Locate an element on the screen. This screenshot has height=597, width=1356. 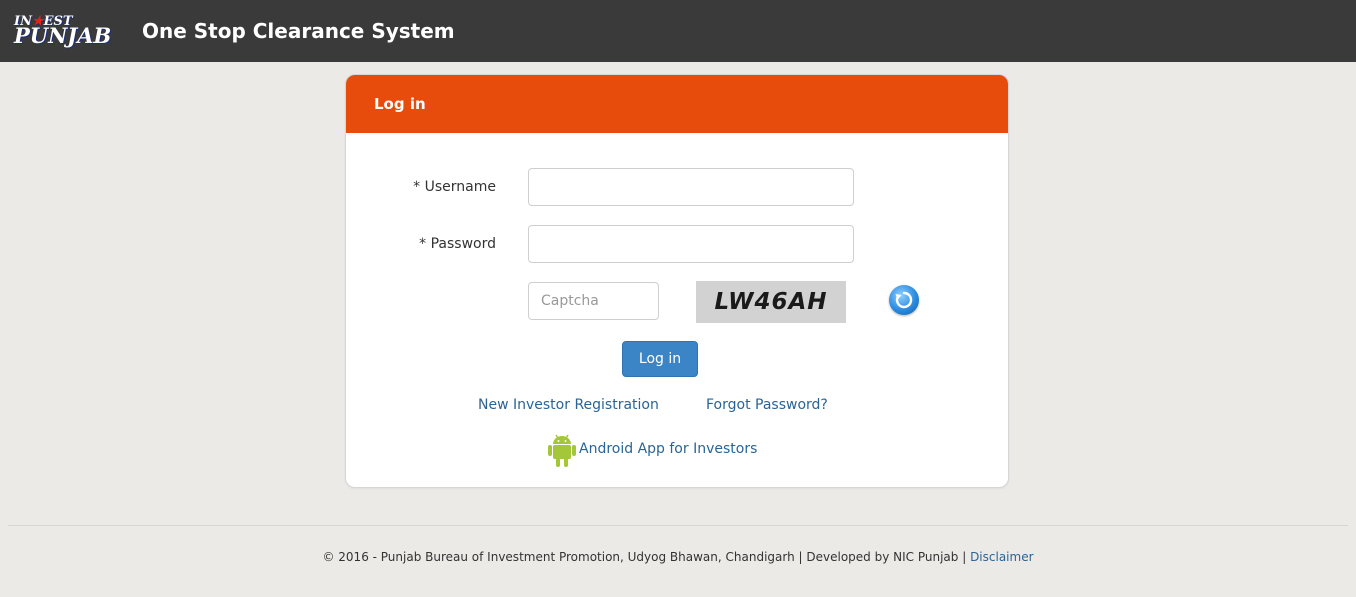
disclaimer-link: Disclaimer is located at coordinates (1001, 557).